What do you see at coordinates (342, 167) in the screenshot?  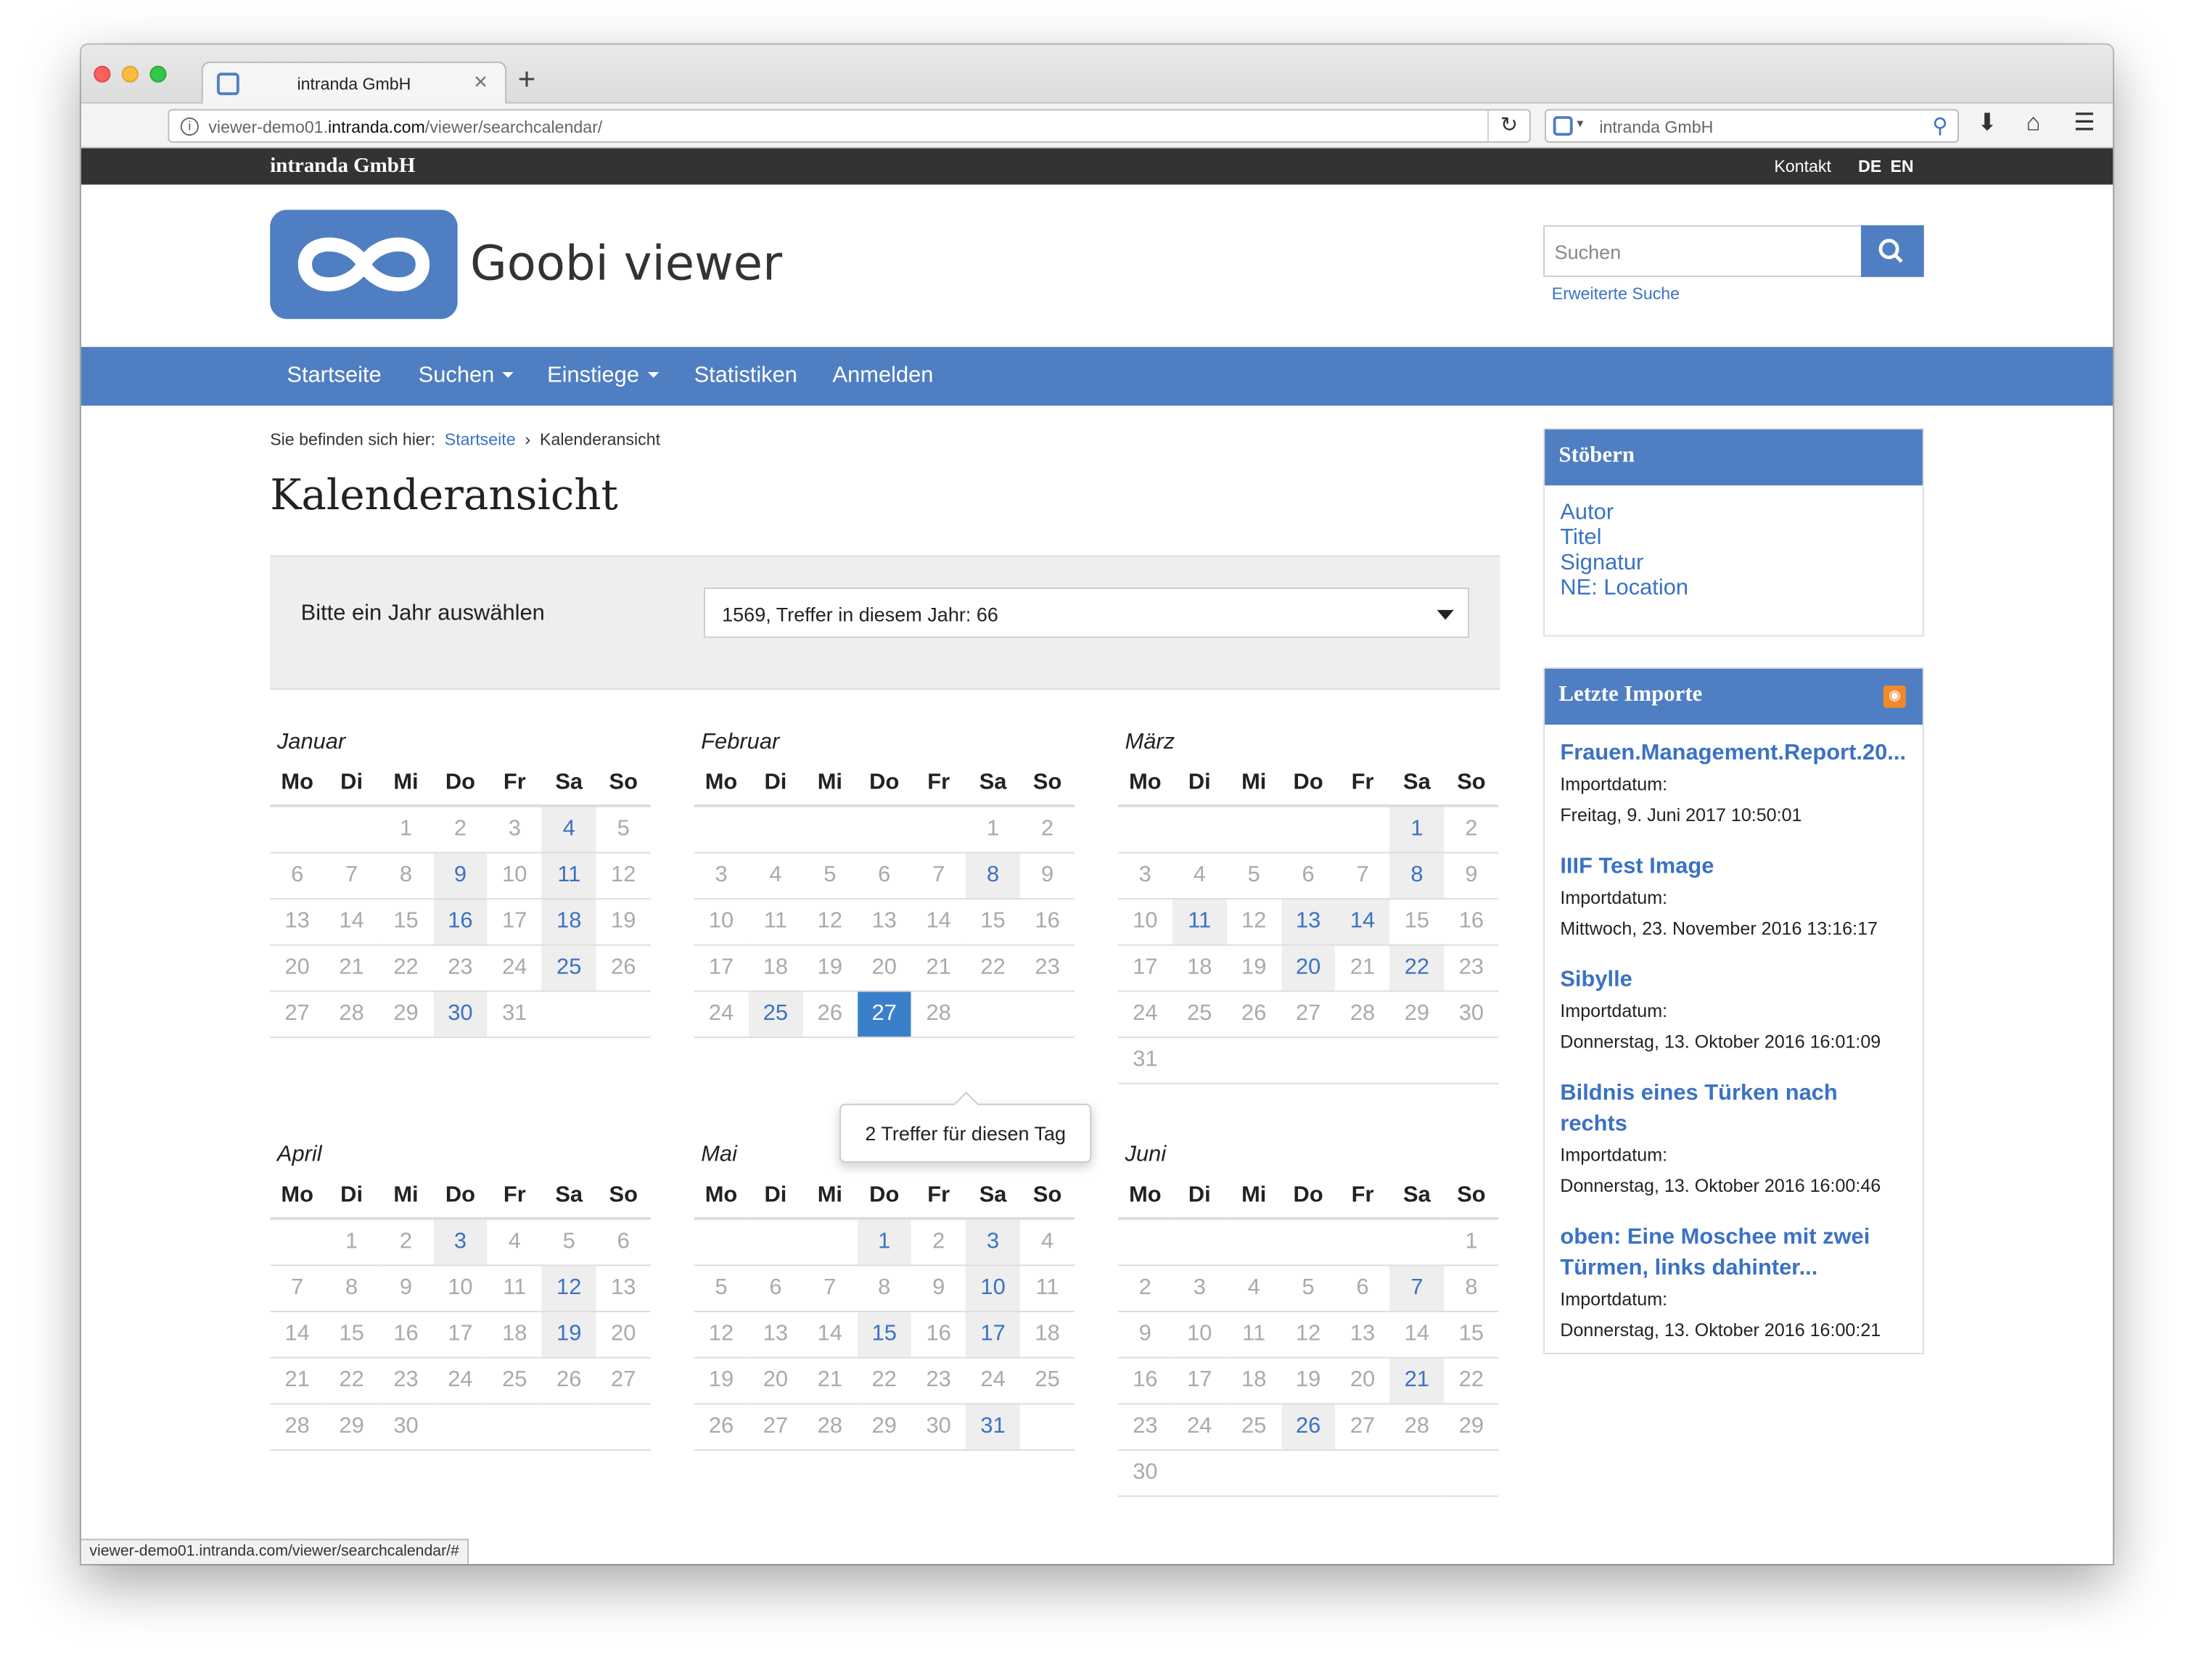 I see `company-brand: intranda GmbH` at bounding box center [342, 167].